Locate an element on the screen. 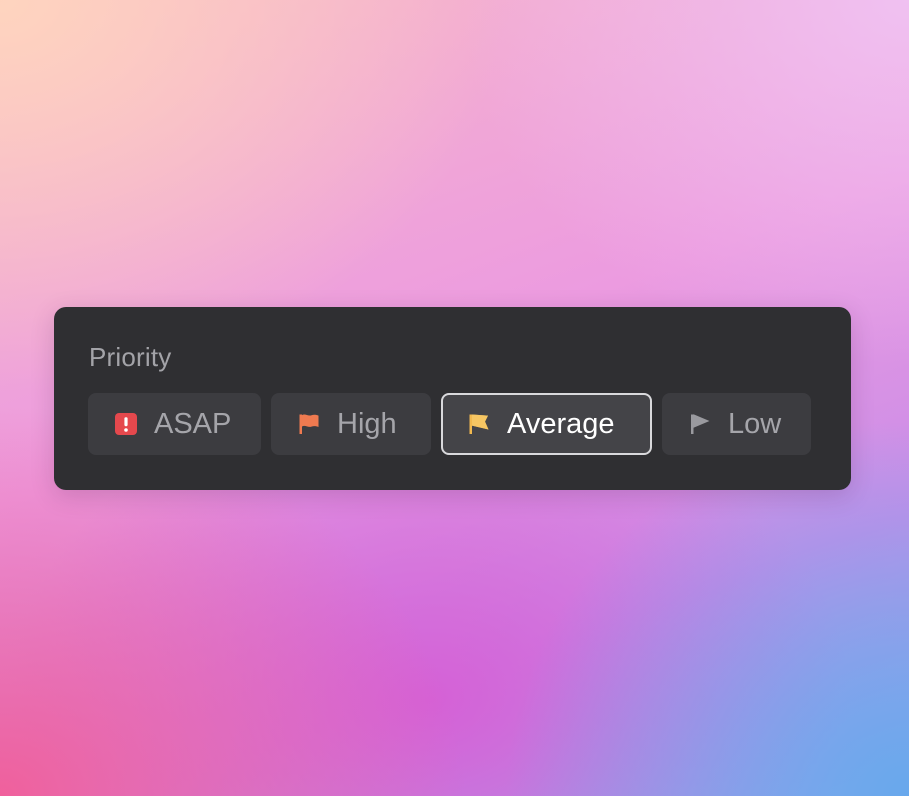 This screenshot has height=796, width=909. priority-option-low: Low is located at coordinates (736, 424).